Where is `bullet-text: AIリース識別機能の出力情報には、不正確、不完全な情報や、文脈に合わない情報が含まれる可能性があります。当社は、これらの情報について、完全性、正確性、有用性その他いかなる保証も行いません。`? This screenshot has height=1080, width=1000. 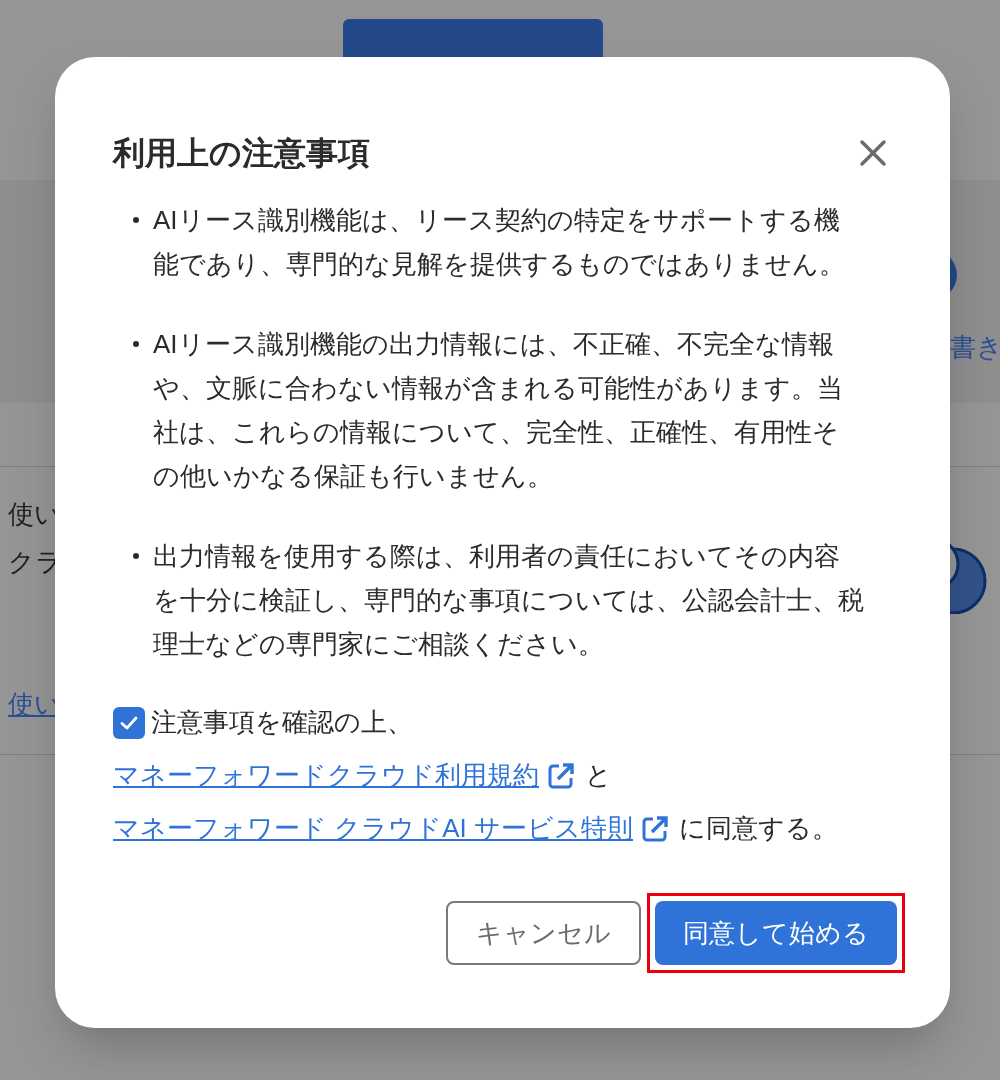
bullet-text: AIリース識別機能の出力情報には、不正確、不完全な情報や、文脈に合わない情報が含まれる可能性があります。当社は、これらの情報について、完全性、正確性、有用性その他いかなる保証も行いません。 is located at coordinates (498, 410).